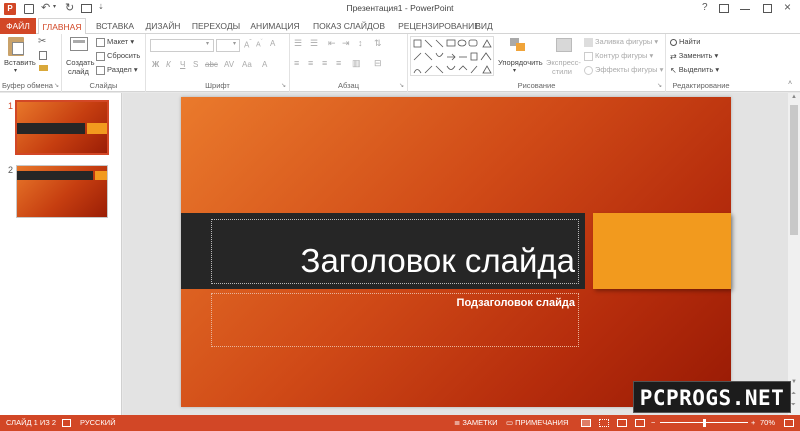 Image resolution: width=800 pixels, height=431 pixels. I want to click on shape-outline-label: Контур фигуры, so click(621, 55).